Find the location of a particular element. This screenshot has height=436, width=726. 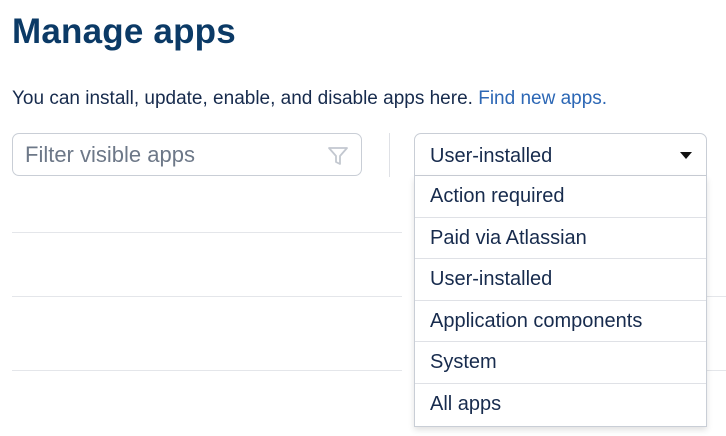

filter-apps-field is located at coordinates (187, 154).